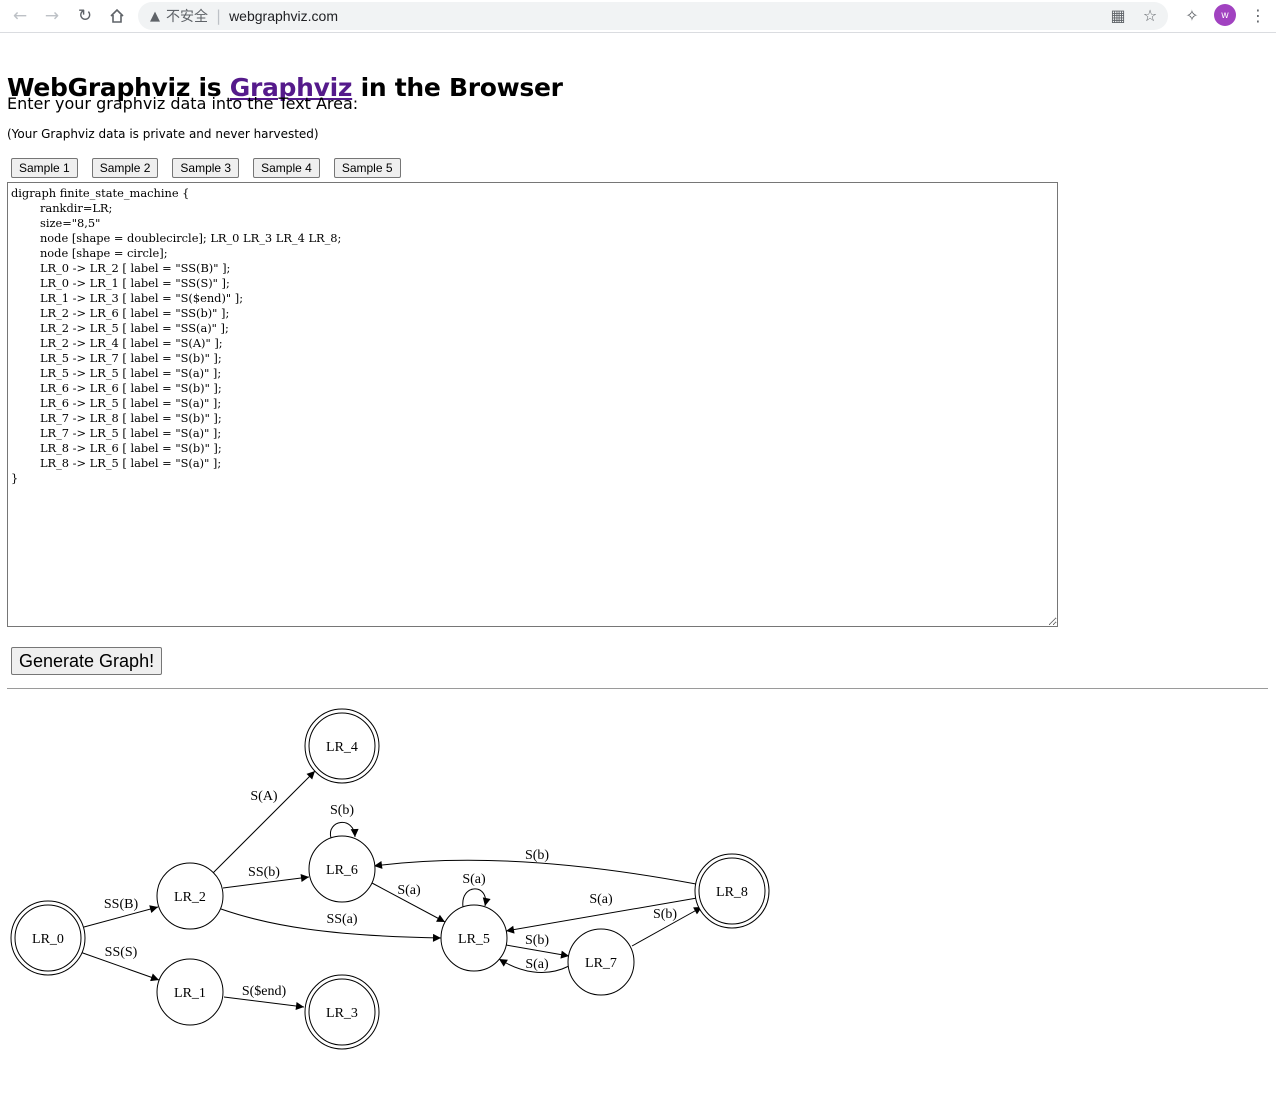 The height and width of the screenshot is (1096, 1276). I want to click on avatar: w, so click(1225, 15).